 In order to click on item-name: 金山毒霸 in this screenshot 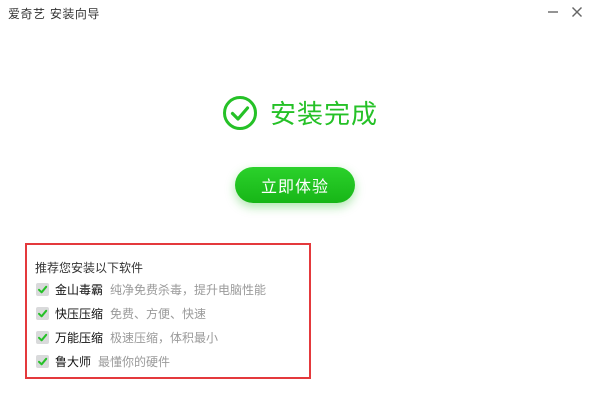, I will do `click(79, 289)`.